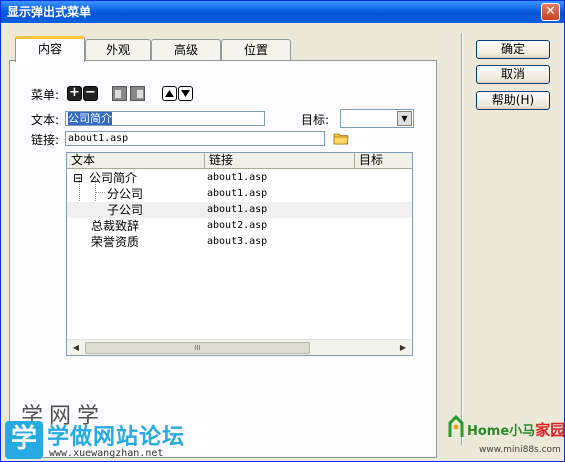  I want to click on item-text: 公司简介, so click(113, 178).